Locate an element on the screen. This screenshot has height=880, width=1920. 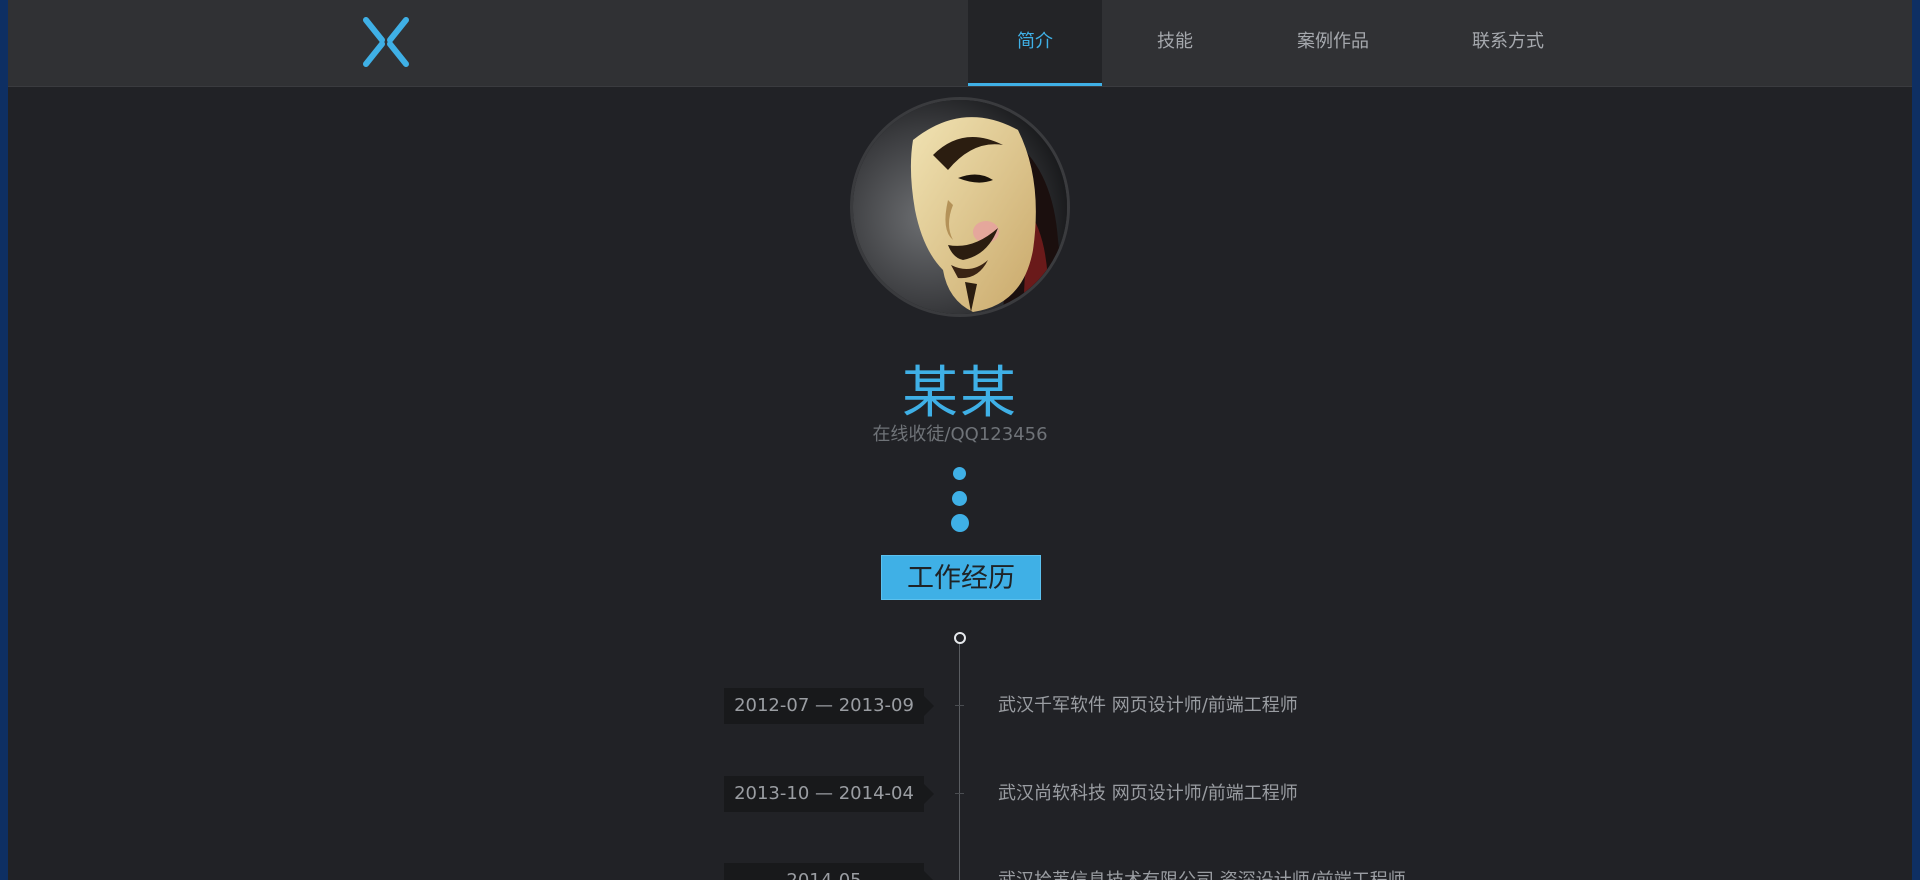
timeline-entry: 2014-05 武汉拾苇信息技术有限公司 资深设计师/前端工程师 is located at coordinates (960, 871).